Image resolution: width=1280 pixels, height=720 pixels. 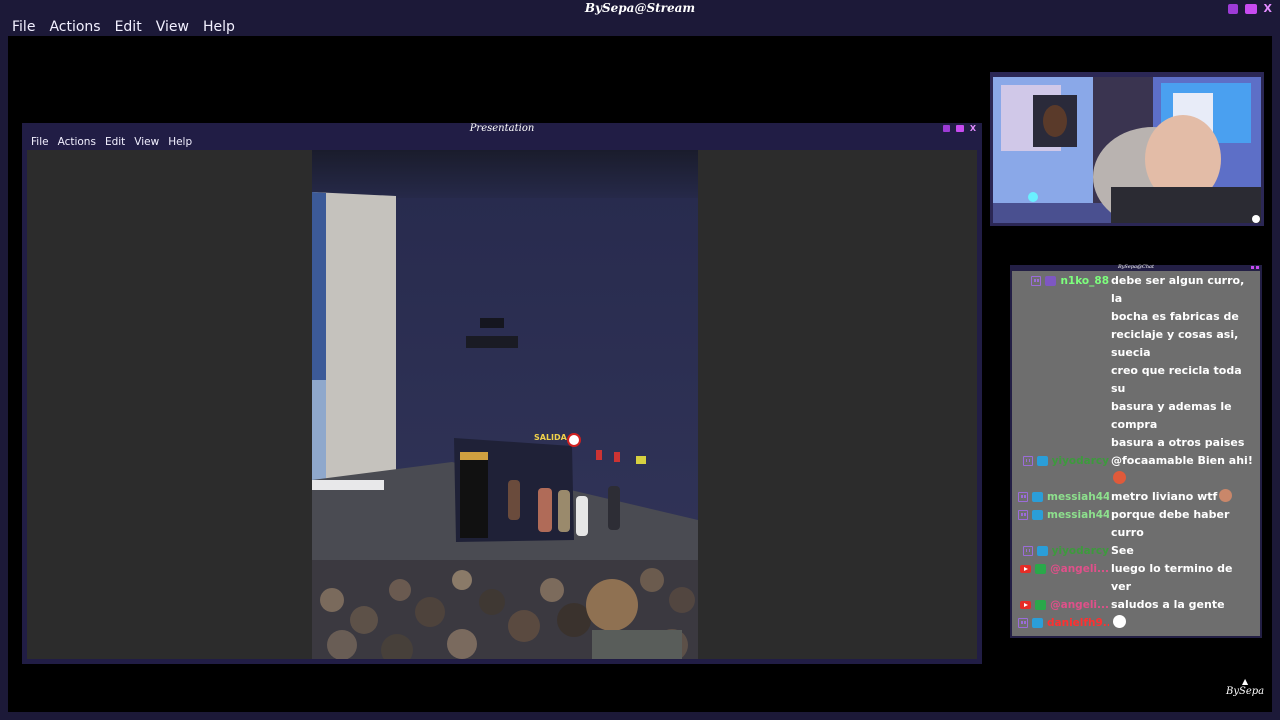 What do you see at coordinates (128, 27) in the screenshot?
I see `menu-edit: Edit` at bounding box center [128, 27].